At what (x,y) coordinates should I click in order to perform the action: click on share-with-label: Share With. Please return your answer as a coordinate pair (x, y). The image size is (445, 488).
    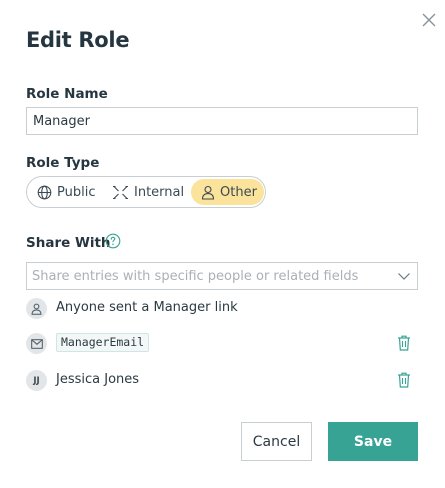
    Looking at the image, I should click on (68, 243).